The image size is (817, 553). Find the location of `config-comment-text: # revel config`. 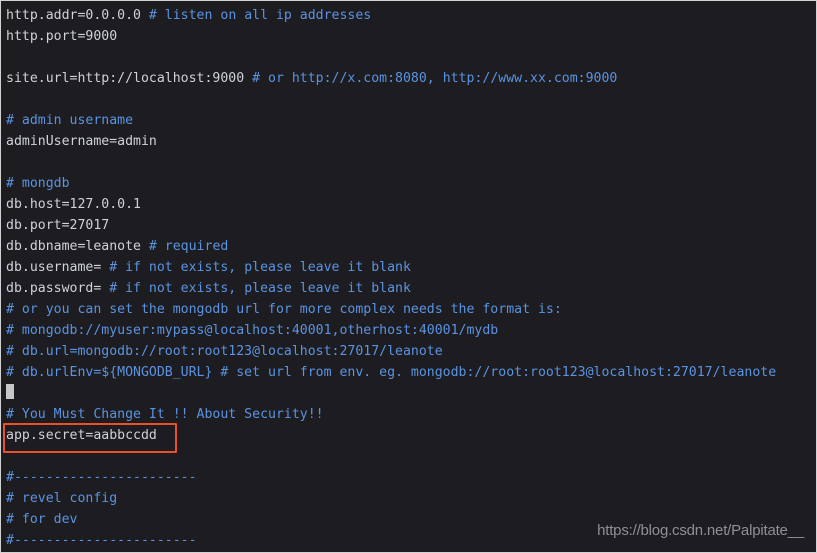

config-comment-text: # revel config is located at coordinates (62, 498).